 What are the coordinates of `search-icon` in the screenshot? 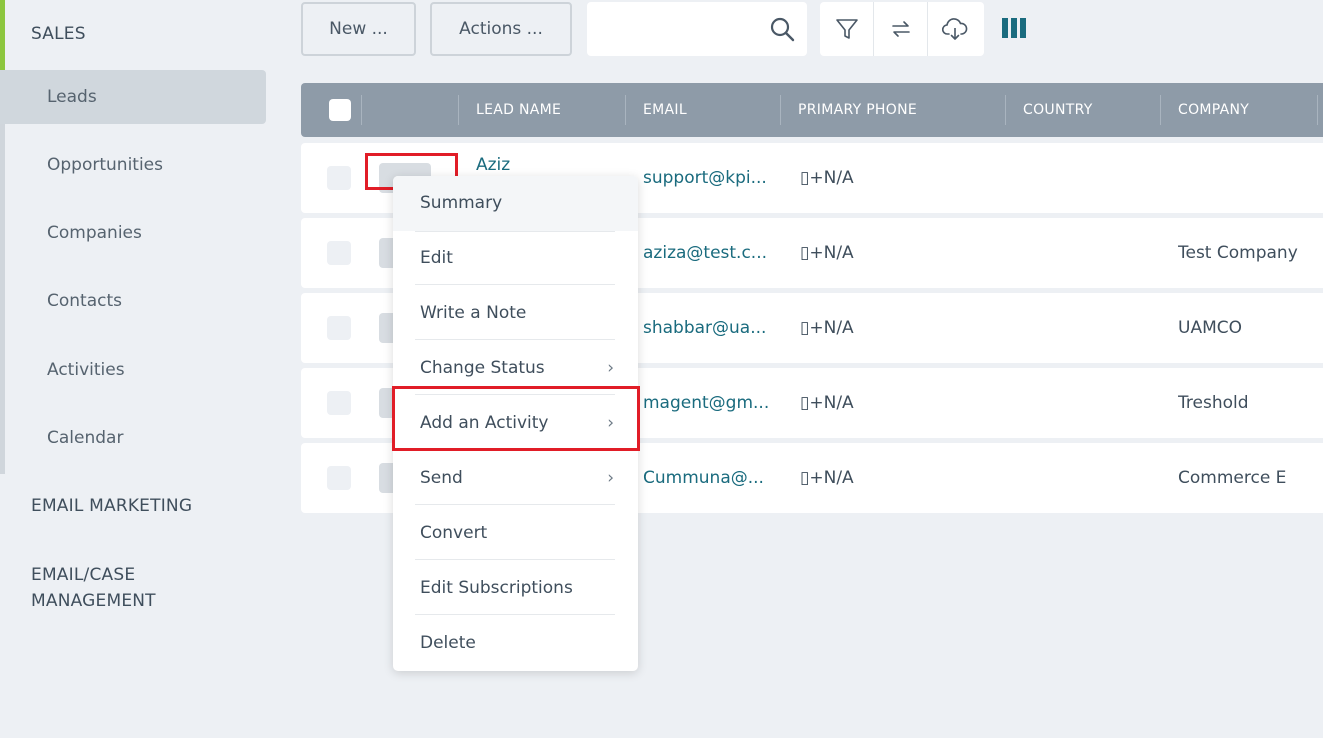 It's located at (782, 29).